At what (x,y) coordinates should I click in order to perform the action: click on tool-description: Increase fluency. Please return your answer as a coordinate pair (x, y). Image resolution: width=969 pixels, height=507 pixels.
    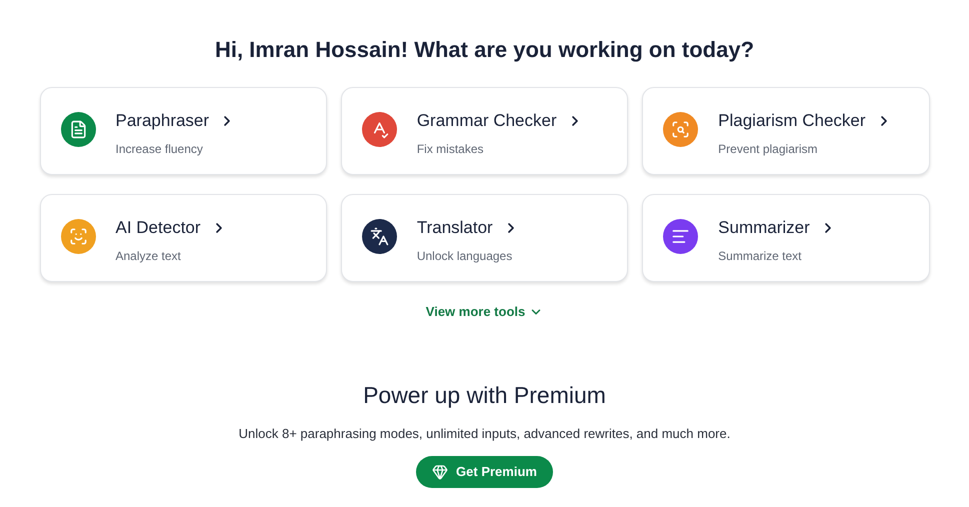
    Looking at the image, I should click on (160, 149).